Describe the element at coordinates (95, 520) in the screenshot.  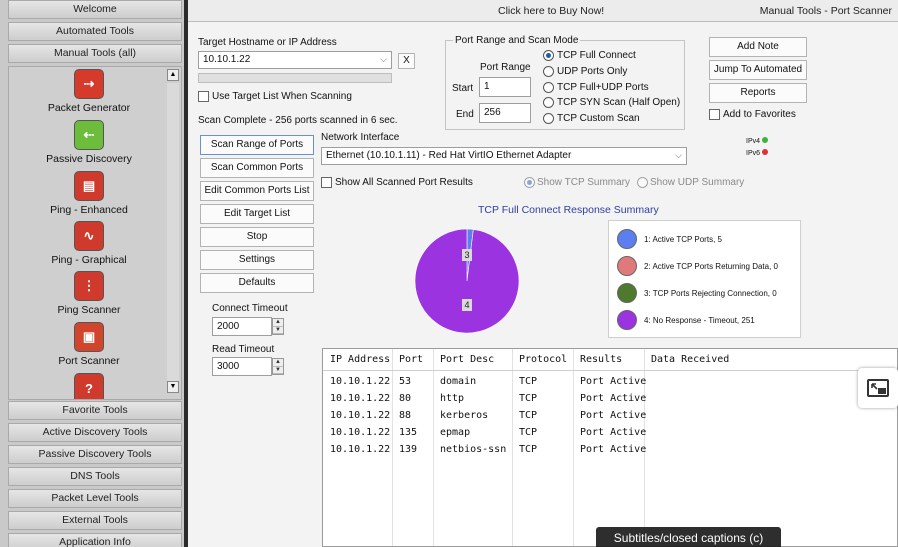
I see `category-external-tools: External Tools` at that location.